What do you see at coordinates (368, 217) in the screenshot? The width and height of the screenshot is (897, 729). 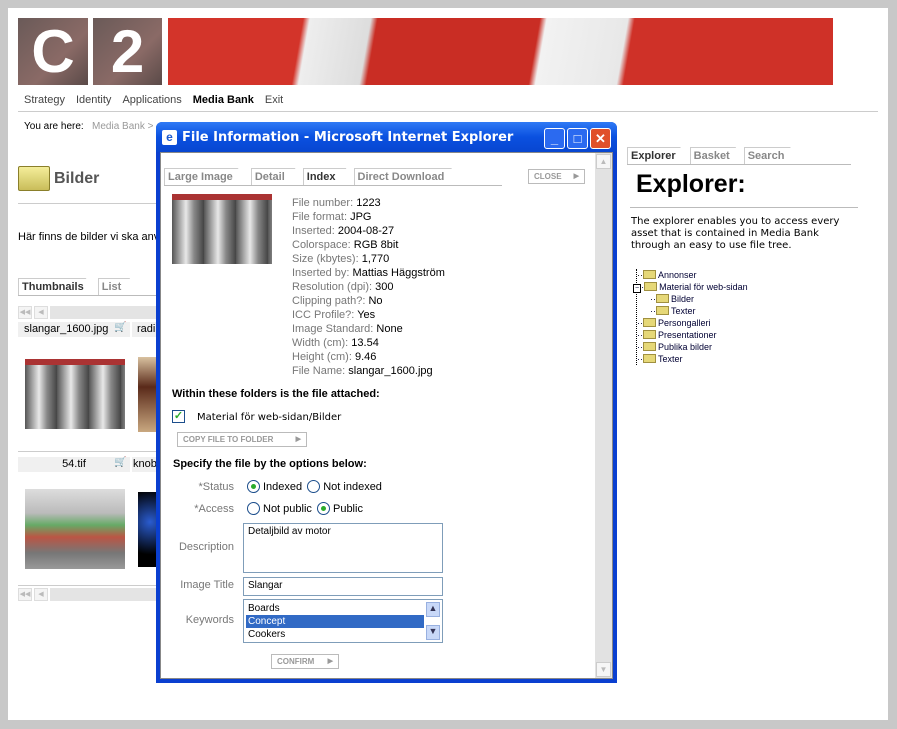 I see `file-info-row: File format: JPG` at bounding box center [368, 217].